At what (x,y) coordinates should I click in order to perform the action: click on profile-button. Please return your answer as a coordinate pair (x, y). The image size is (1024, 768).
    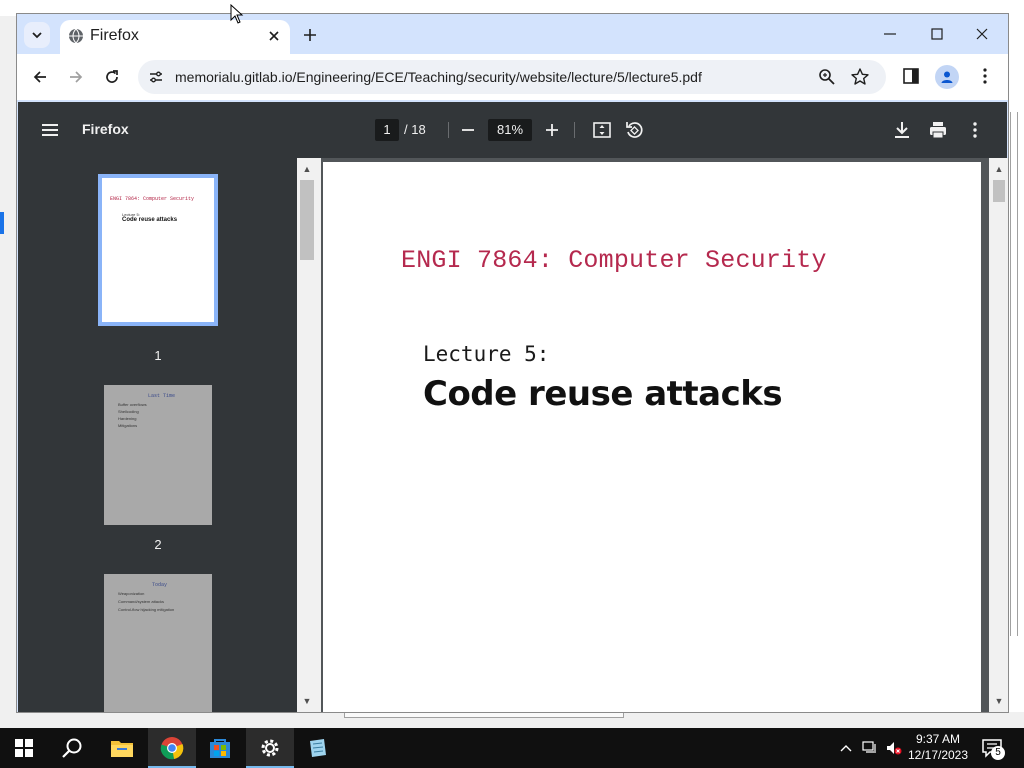
    Looking at the image, I should click on (947, 77).